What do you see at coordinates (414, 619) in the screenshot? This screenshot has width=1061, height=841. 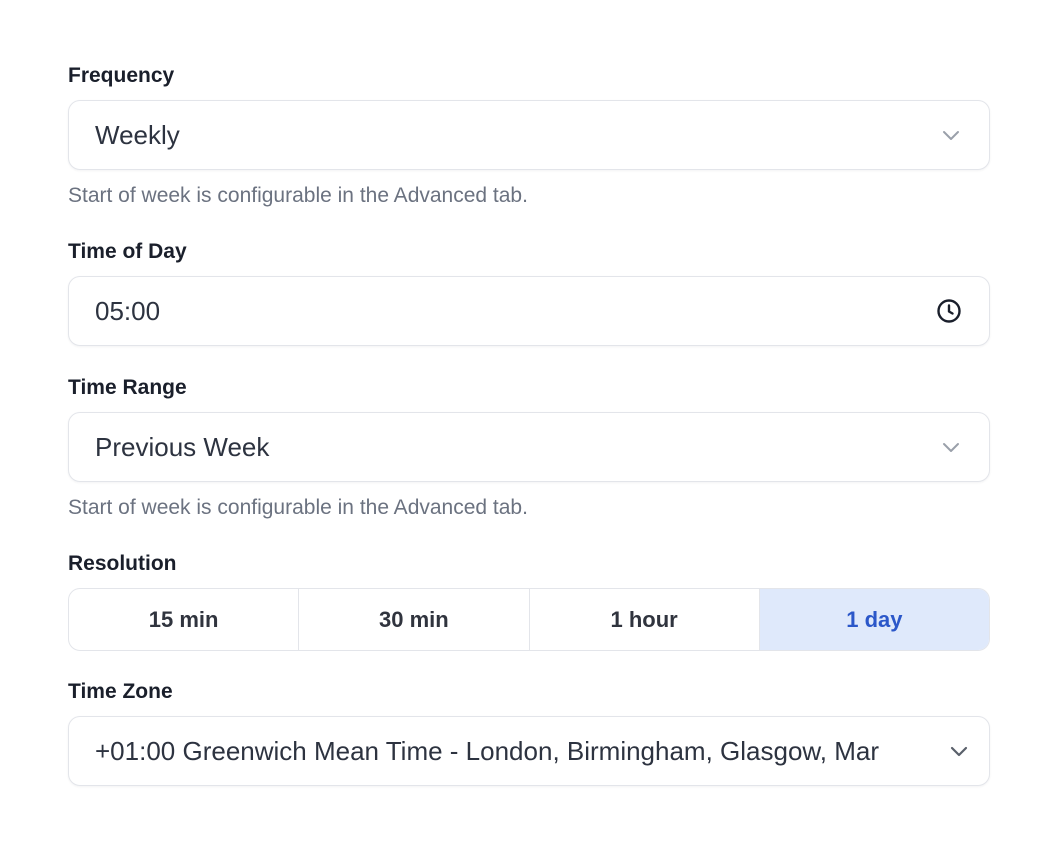 I see `resolution-option-30-min: 30 min` at bounding box center [414, 619].